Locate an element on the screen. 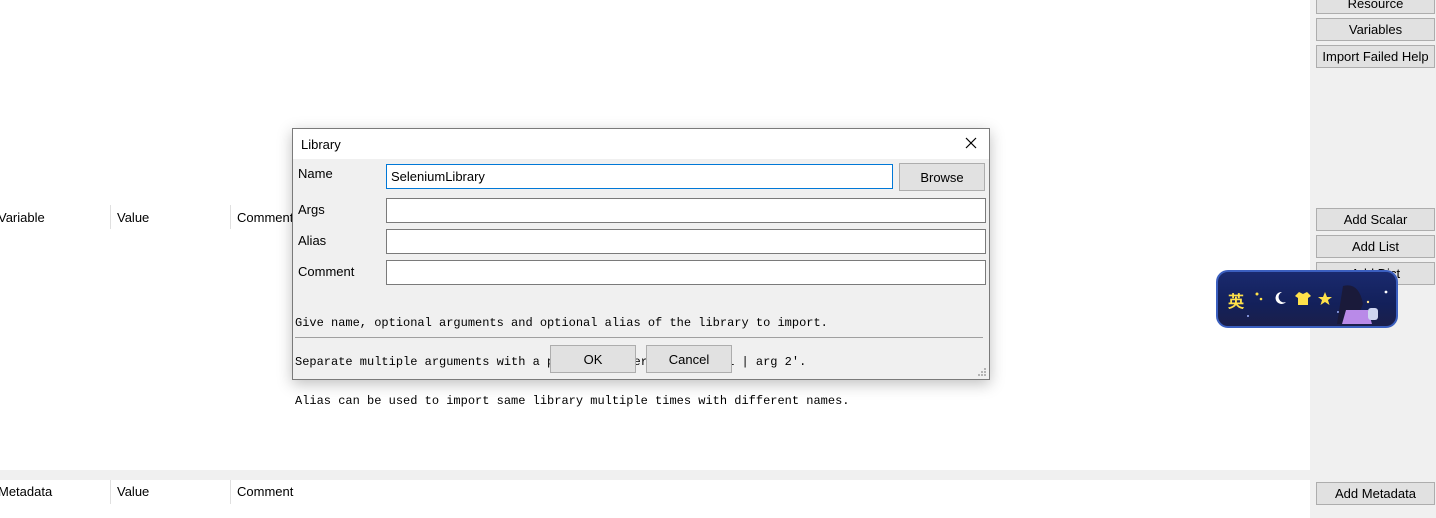 This screenshot has height=518, width=1436. metadata-value-column-header: Value is located at coordinates (133, 491).